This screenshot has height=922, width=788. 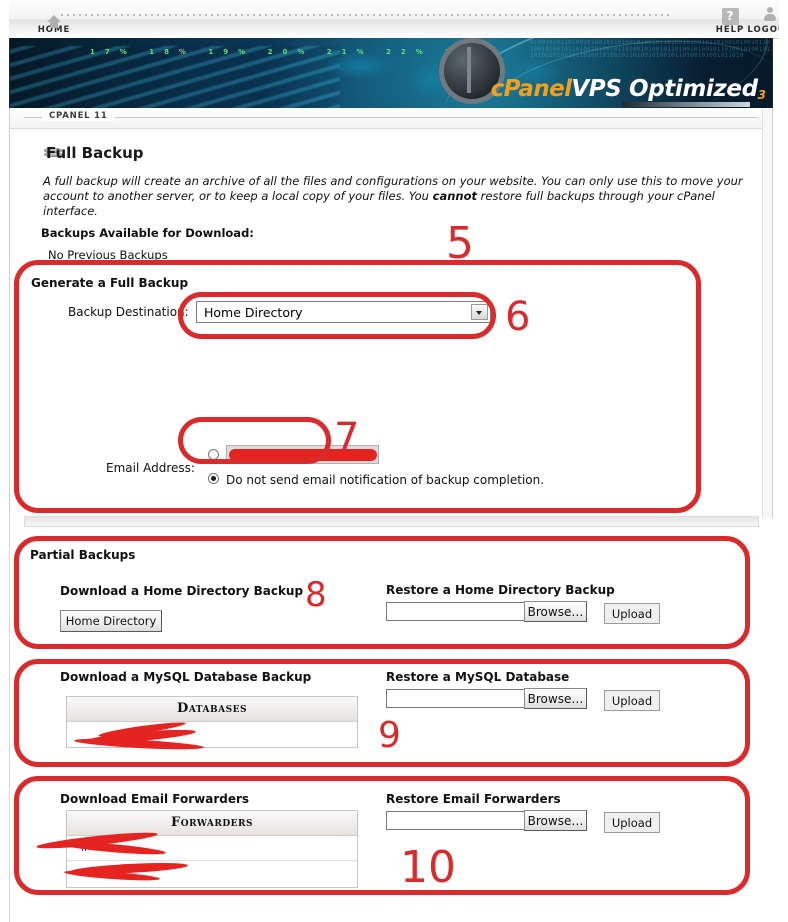 I want to click on email-address-label: Email Address:, so click(x=150, y=468).